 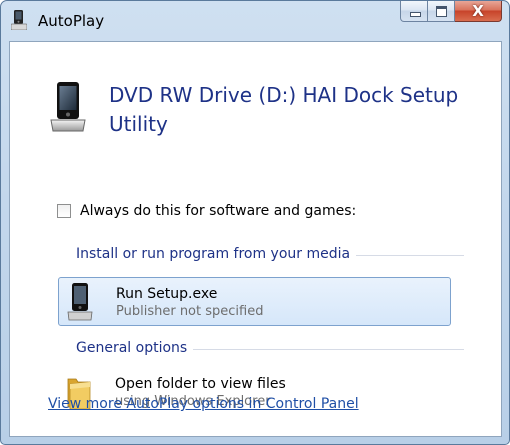 I want to click on close-icon: X, so click(x=478, y=11).